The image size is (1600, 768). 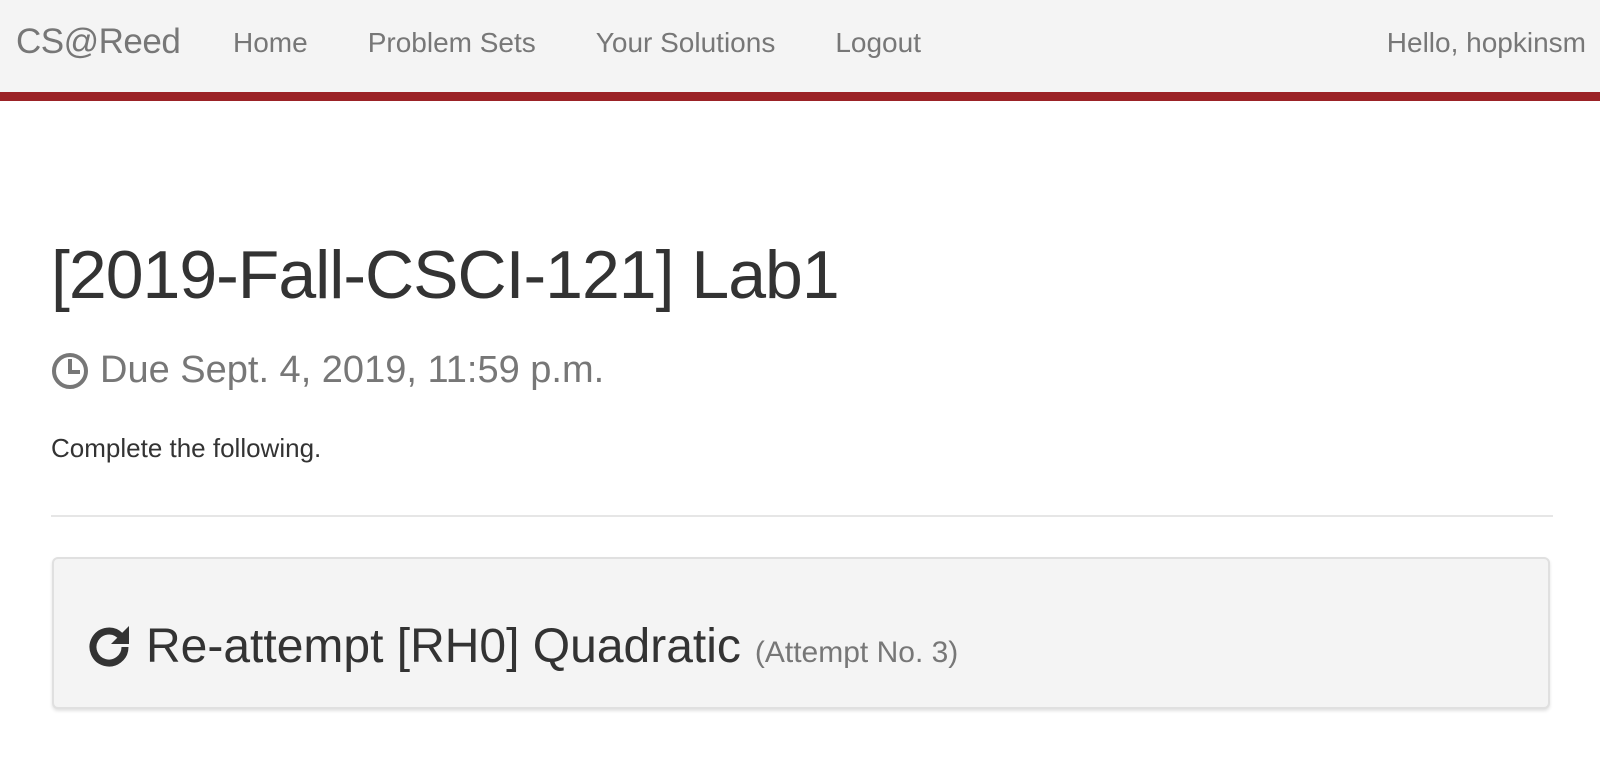 I want to click on due-date: Due Sept. 4, 2019, 11:59 p.m., so click(x=327, y=370).